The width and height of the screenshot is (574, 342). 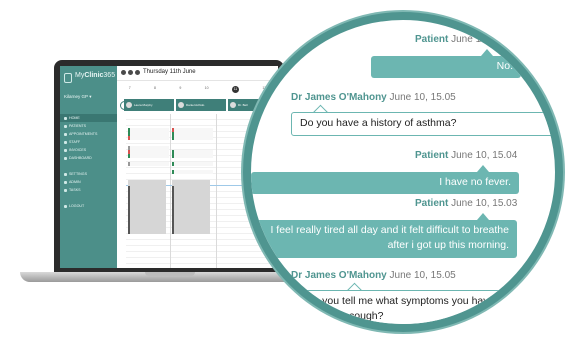 What do you see at coordinates (88, 150) in the screenshot?
I see `sidebar-item-invoices: INVOICES` at bounding box center [88, 150].